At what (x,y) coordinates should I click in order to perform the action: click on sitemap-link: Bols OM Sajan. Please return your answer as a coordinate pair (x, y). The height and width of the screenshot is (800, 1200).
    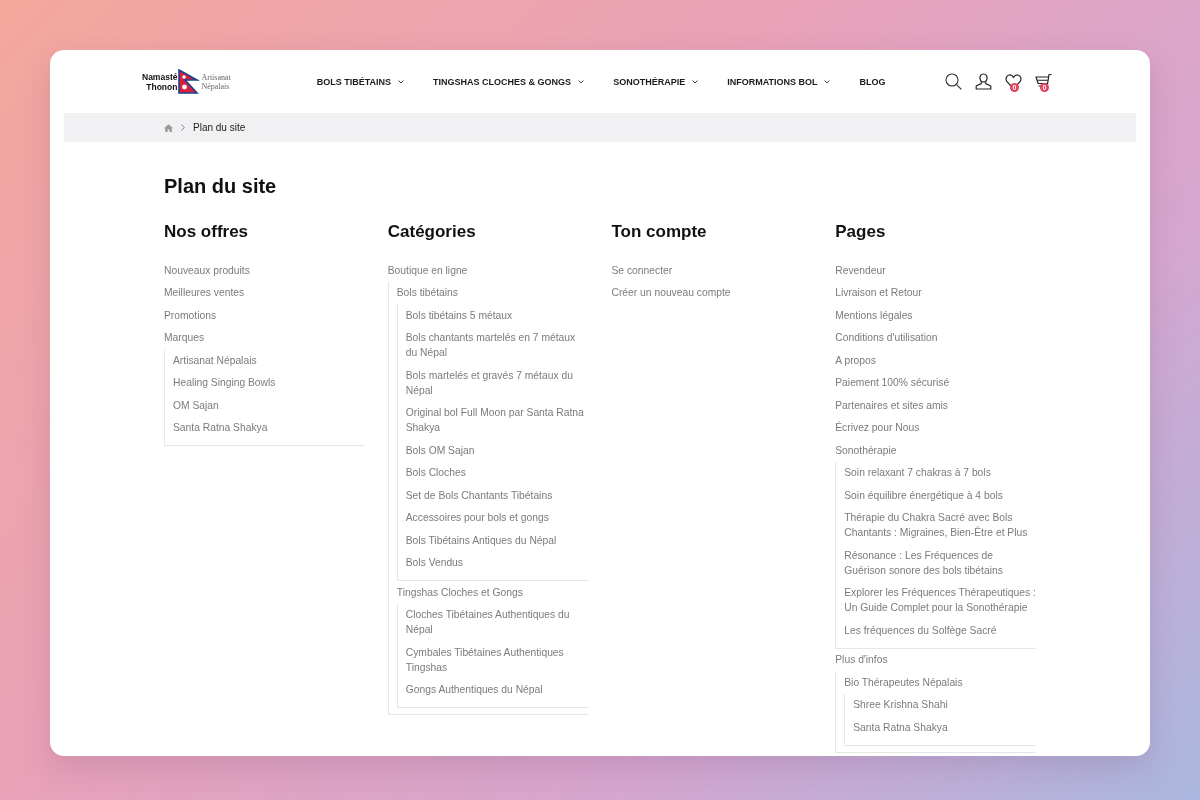
    Looking at the image, I should click on (497, 450).